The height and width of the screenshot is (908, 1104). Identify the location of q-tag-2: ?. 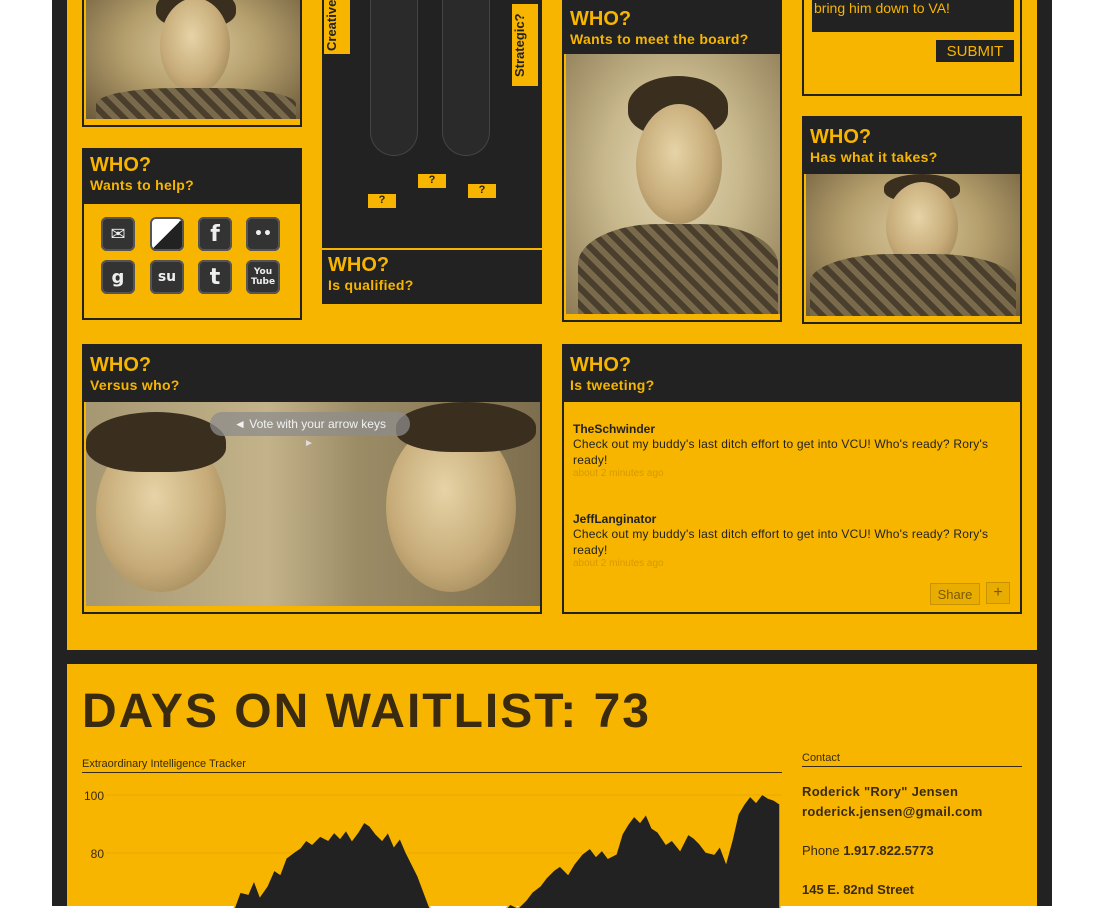
(432, 181).